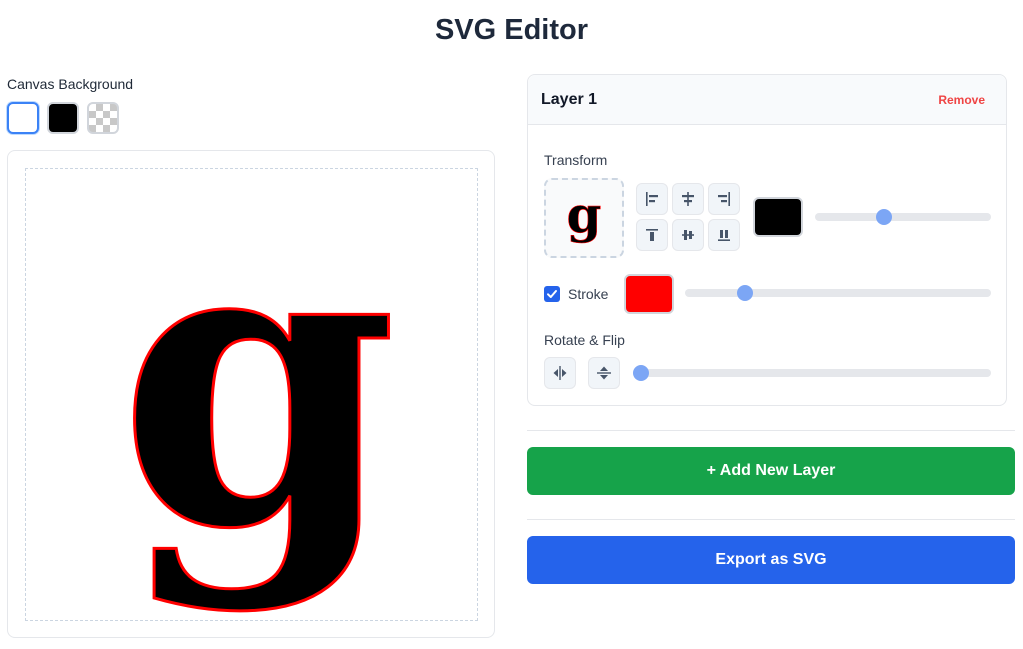  I want to click on remove-layer-button: Remove, so click(961, 100).